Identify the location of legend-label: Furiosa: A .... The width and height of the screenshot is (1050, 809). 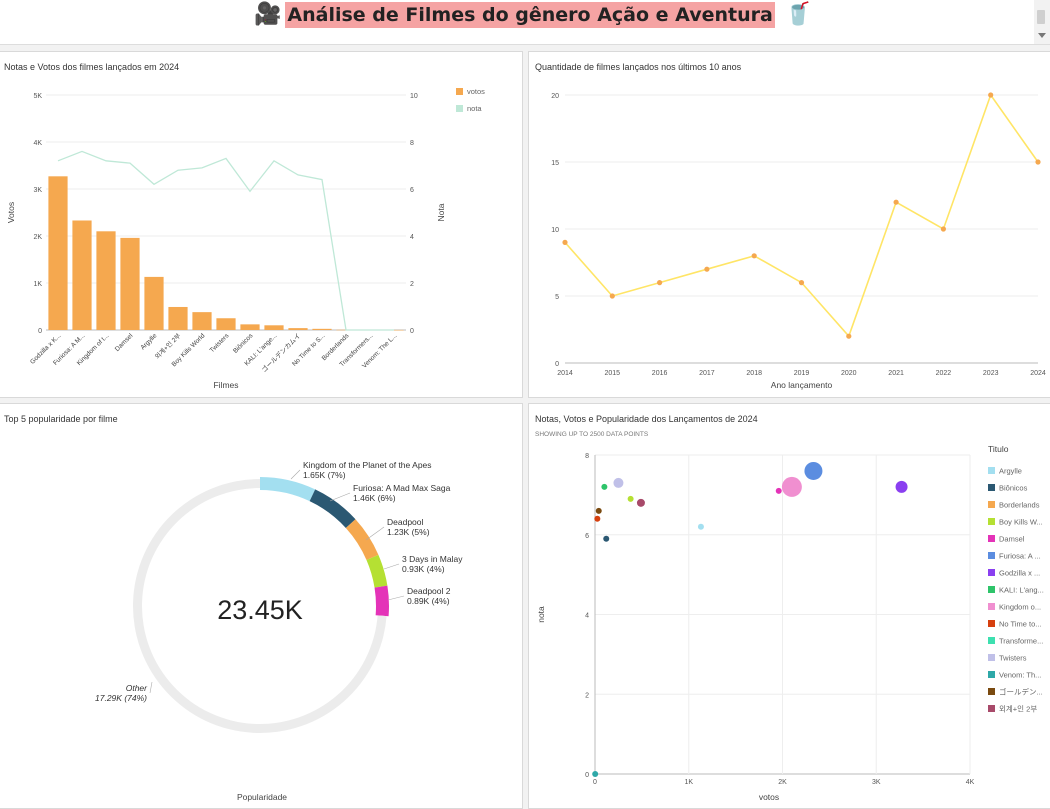
(1020, 556).